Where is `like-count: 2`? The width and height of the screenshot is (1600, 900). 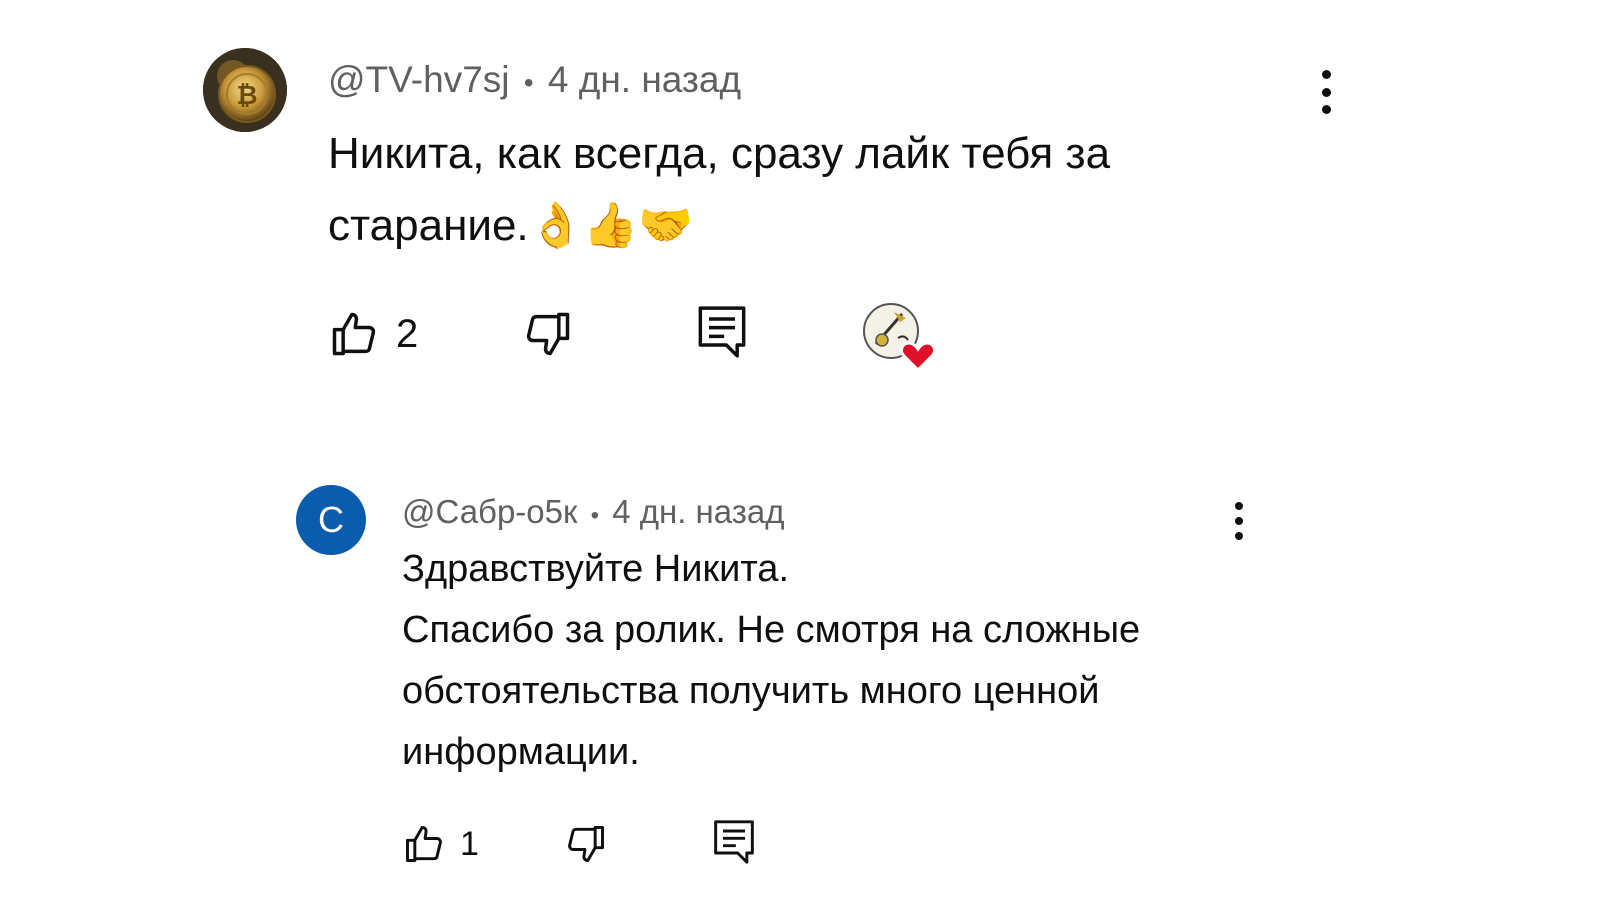 like-count: 2 is located at coordinates (407, 333).